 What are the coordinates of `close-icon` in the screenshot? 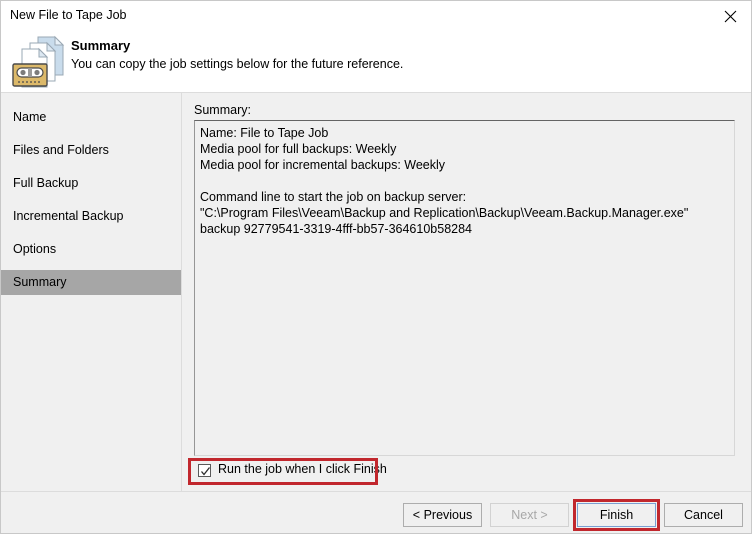 It's located at (730, 16).